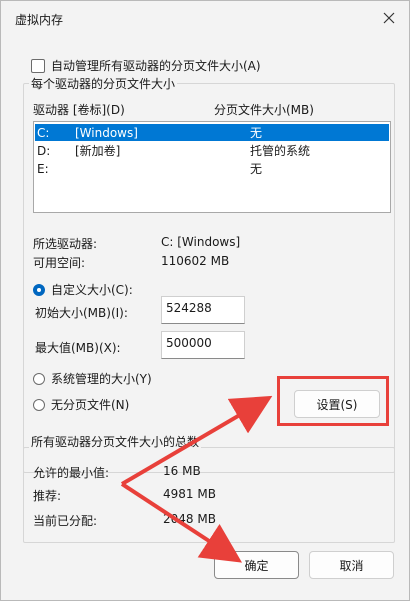 The image size is (410, 601). I want to click on system-managed-radio: 系统管理的大小(Y), so click(92, 378).